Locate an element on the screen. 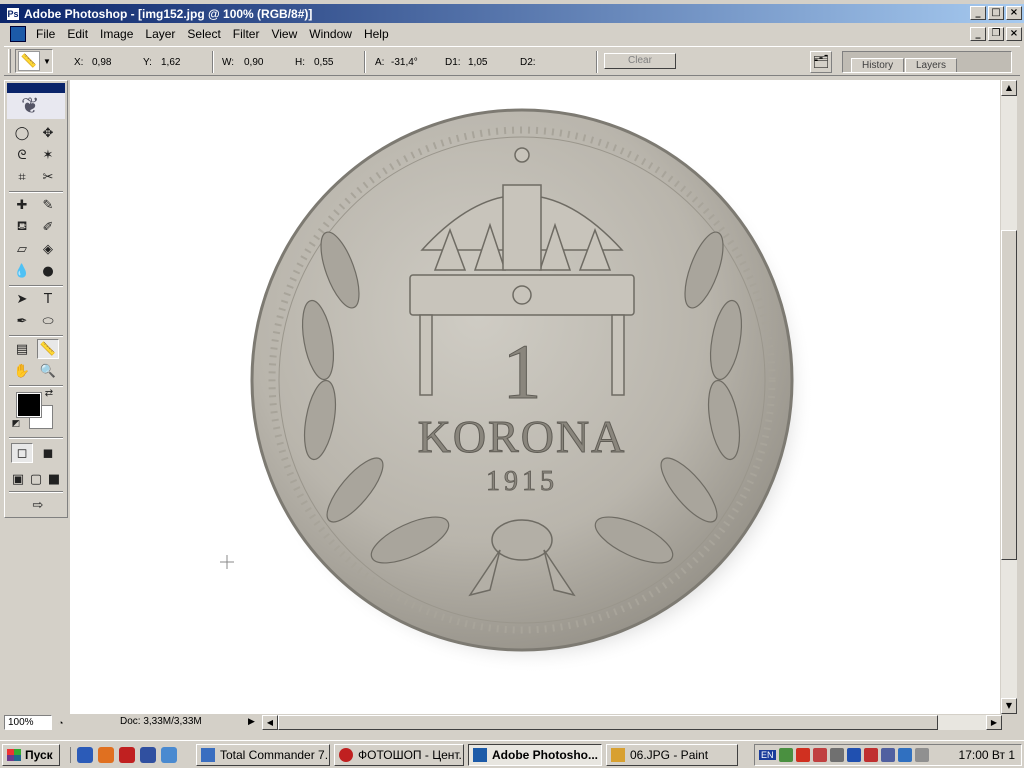  paint-bucket-icon: ◈ is located at coordinates (48, 249).